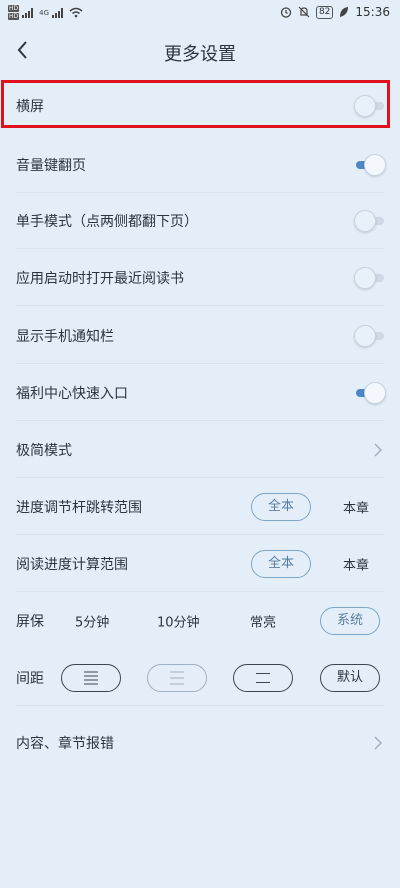 The width and height of the screenshot is (400, 888). Describe the element at coordinates (370, 165) in the screenshot. I see `volume-page-toggle` at that location.